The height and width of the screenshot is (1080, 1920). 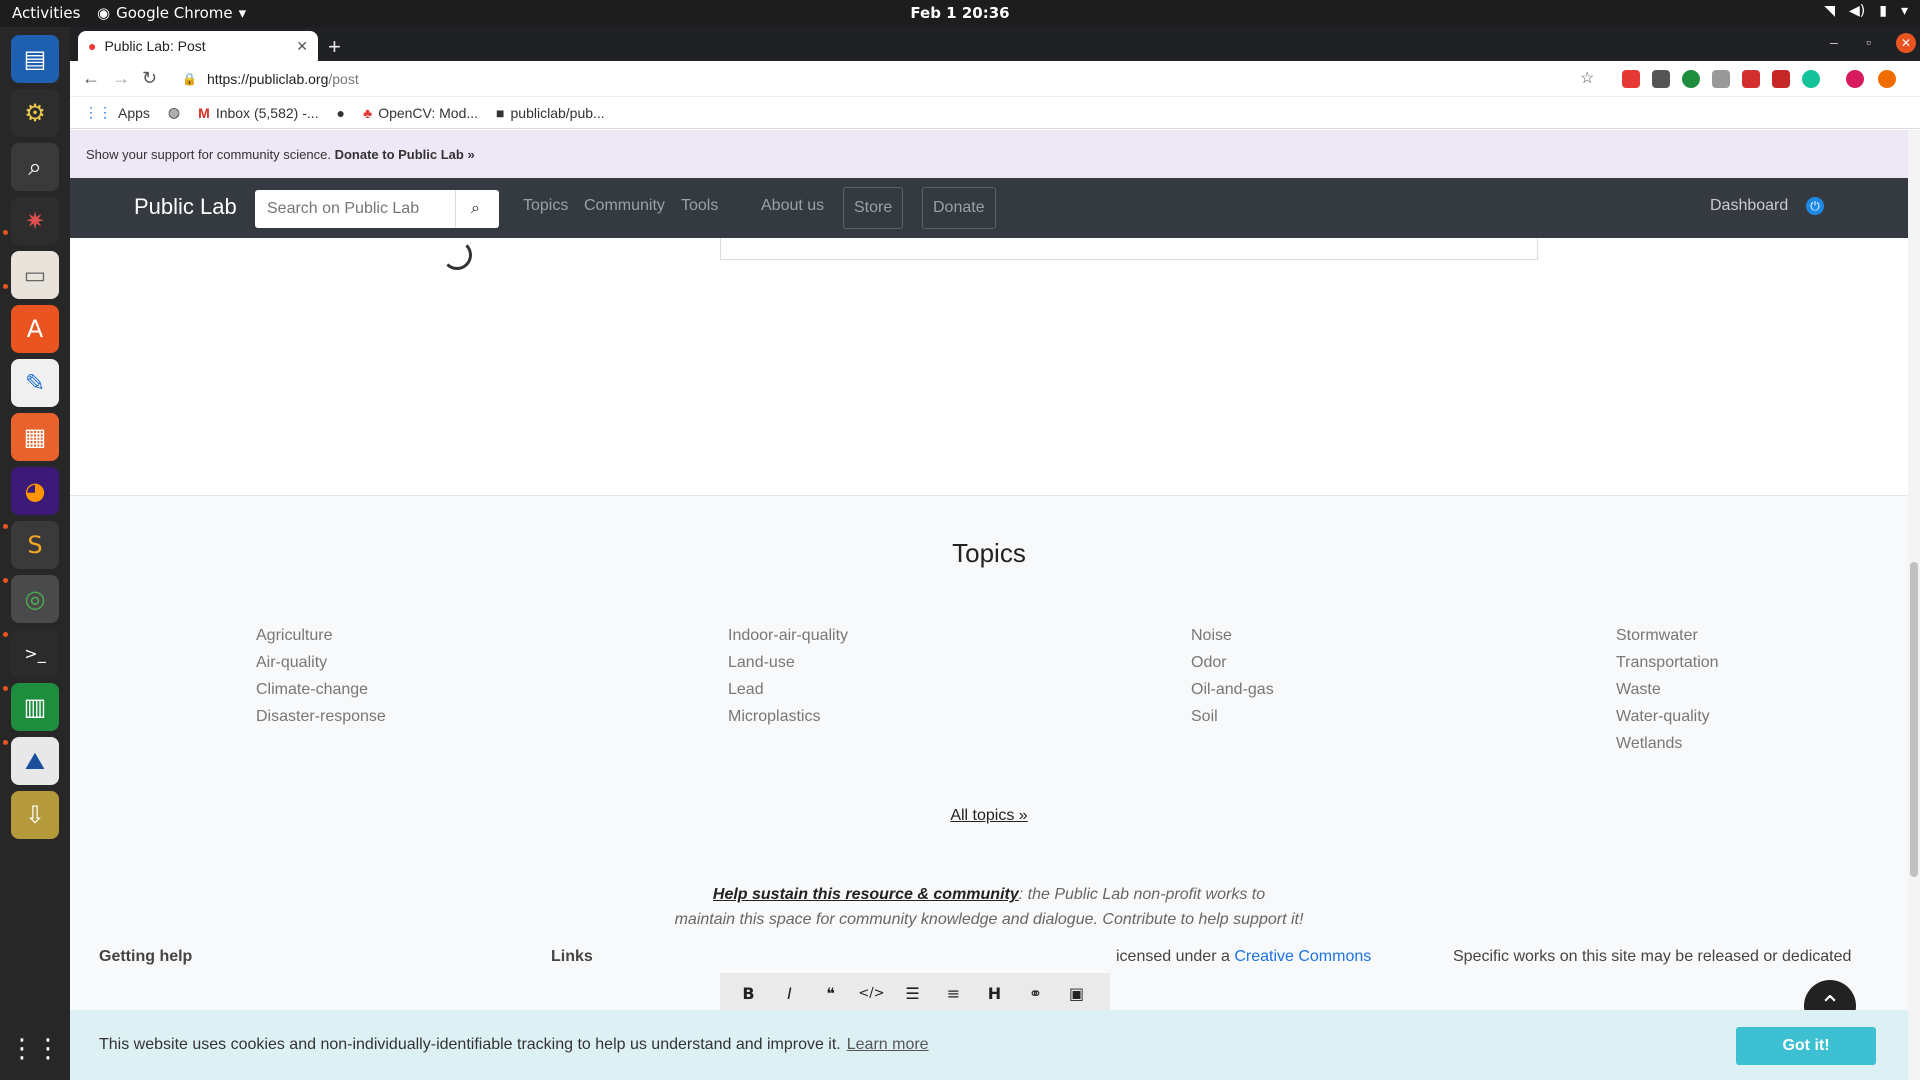 I want to click on creative-commons-link: Creative Commons, so click(x=1302, y=956).